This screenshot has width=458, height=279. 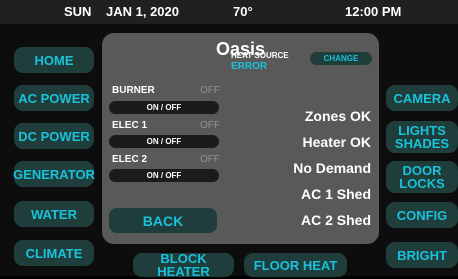 What do you see at coordinates (335, 220) in the screenshot?
I see `status-ac2-shed: AC 2 Shed` at bounding box center [335, 220].